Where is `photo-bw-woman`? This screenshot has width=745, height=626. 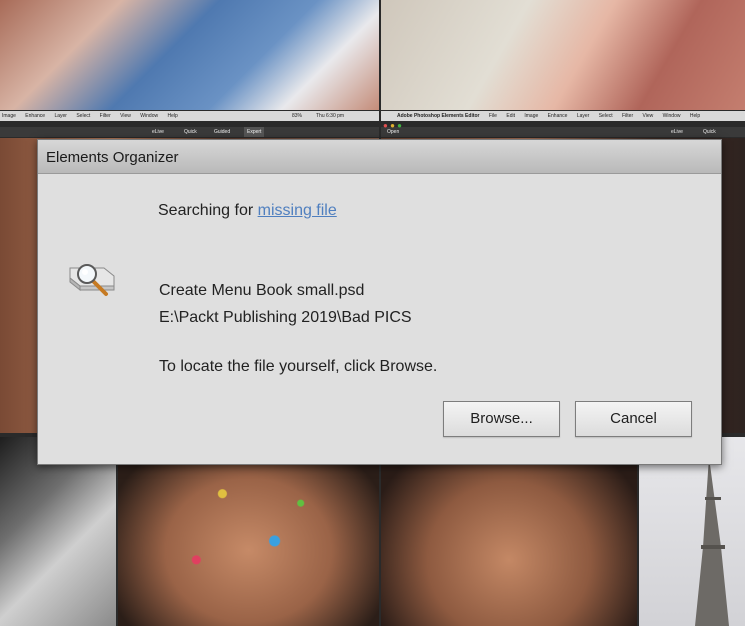
photo-bw-woman is located at coordinates (58, 531).